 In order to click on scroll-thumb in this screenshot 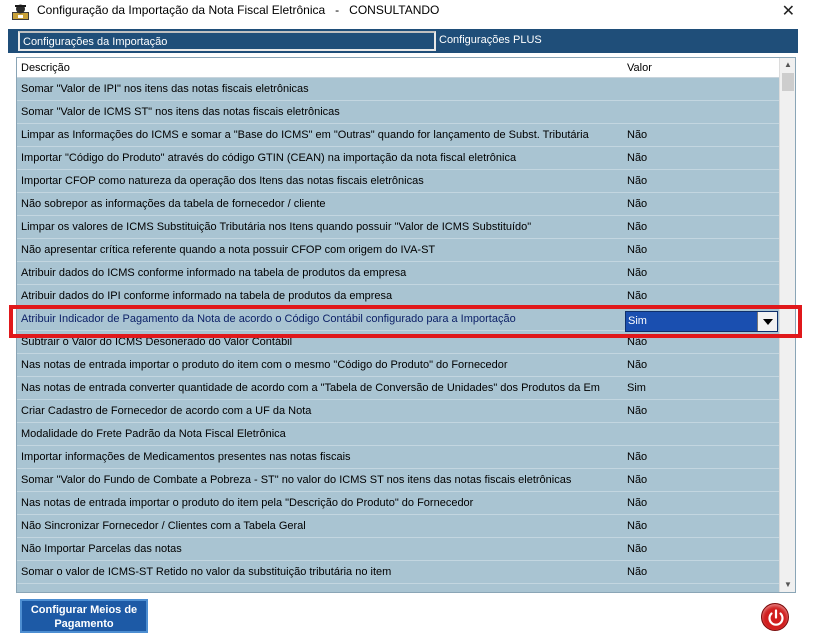, I will do `click(788, 82)`.